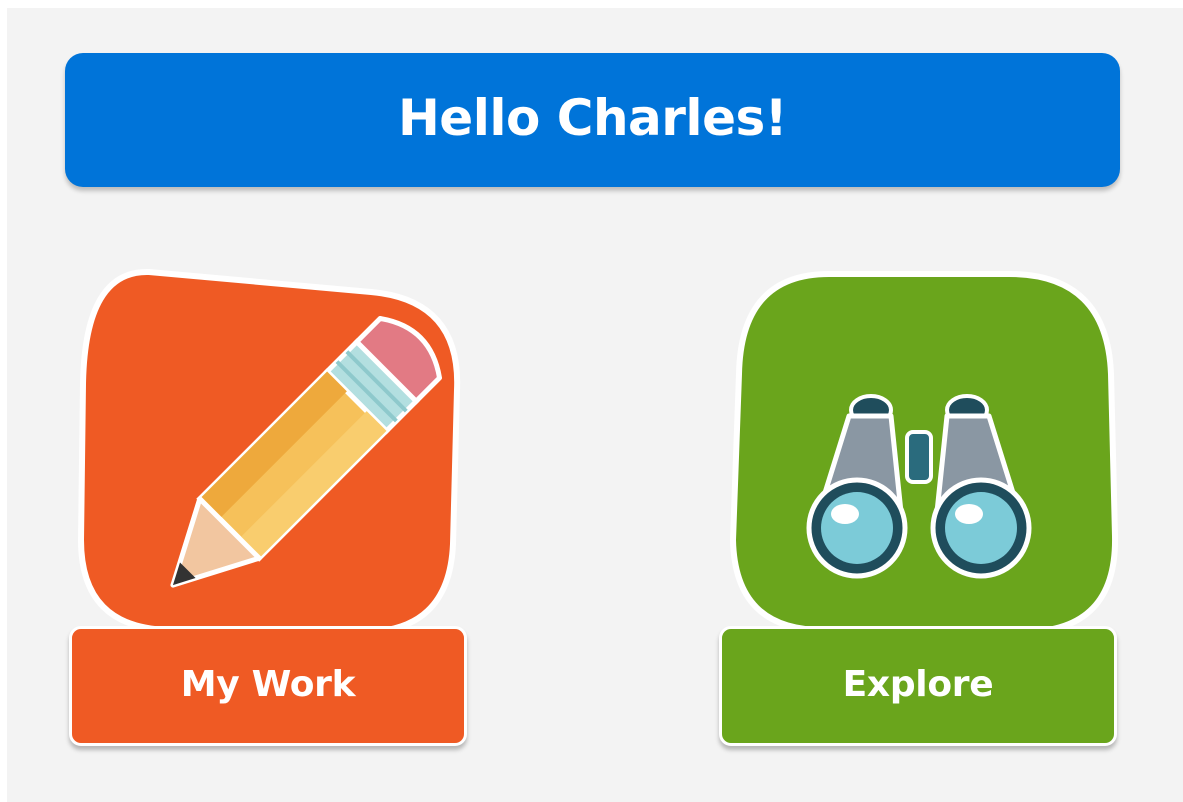 The height and width of the screenshot is (802, 1183). I want to click on greeting-banner: Hello Charles!, so click(592, 120).